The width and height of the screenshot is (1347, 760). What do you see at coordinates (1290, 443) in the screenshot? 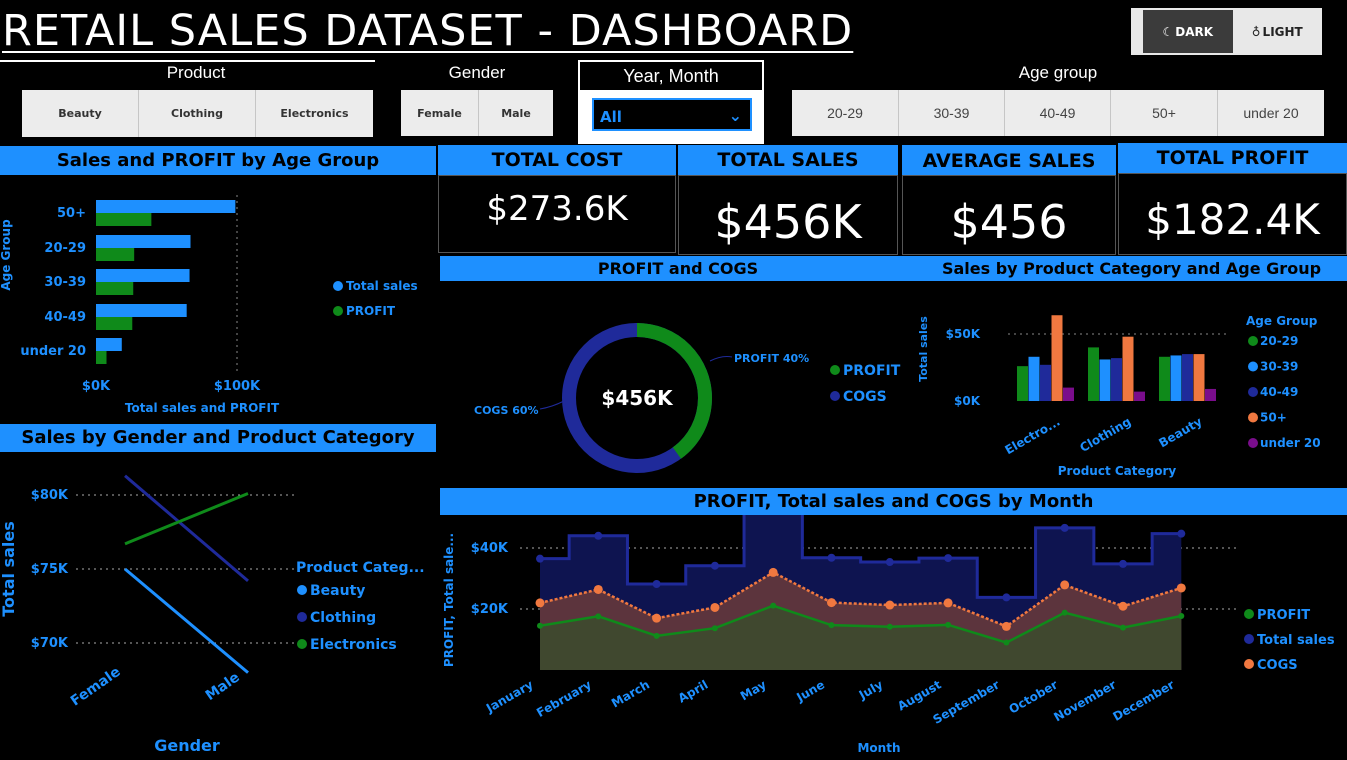
I see `legend-label: under 20` at bounding box center [1290, 443].